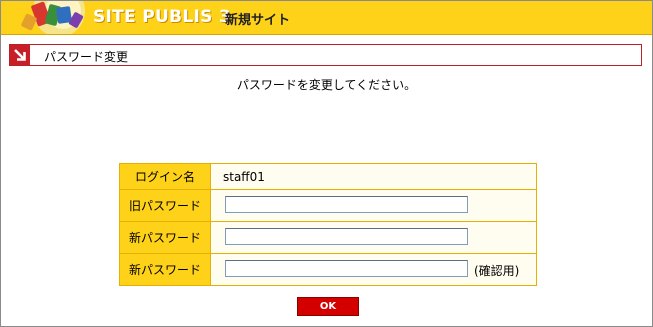 This screenshot has width=653, height=327. Describe the element at coordinates (86, 57) in the screenshot. I see `section-title: パスワード変更` at that location.